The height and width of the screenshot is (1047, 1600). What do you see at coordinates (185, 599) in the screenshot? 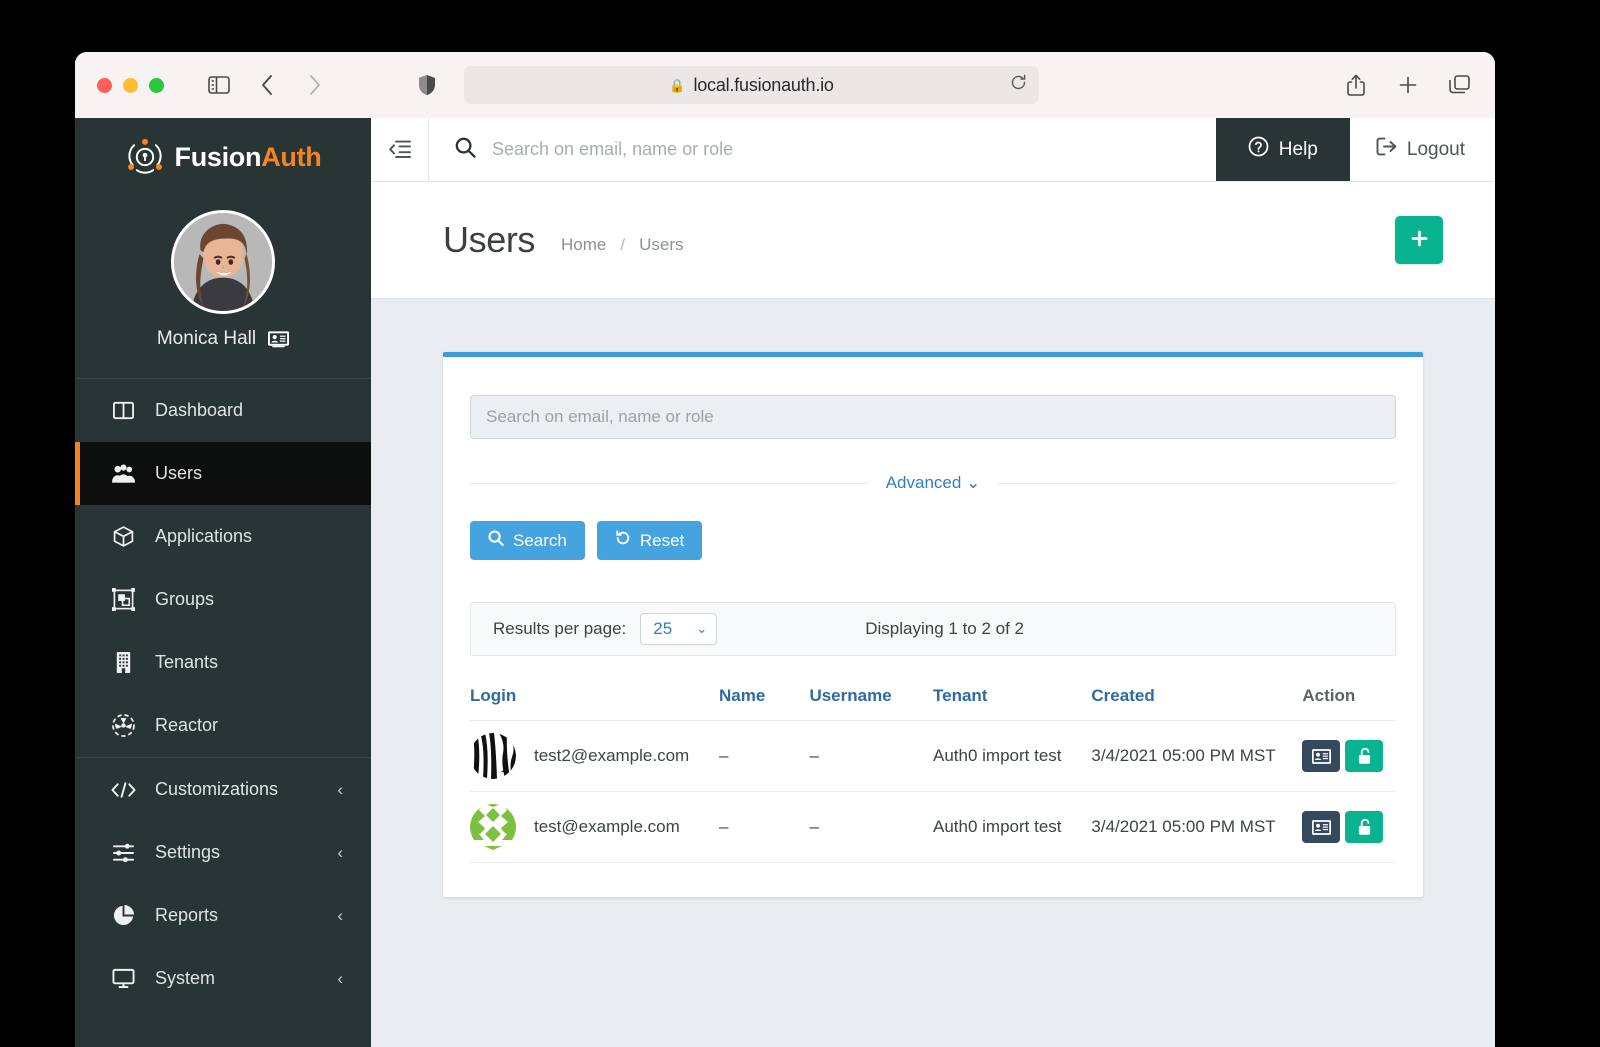
I see `sidebar-item-label: Groups` at bounding box center [185, 599].